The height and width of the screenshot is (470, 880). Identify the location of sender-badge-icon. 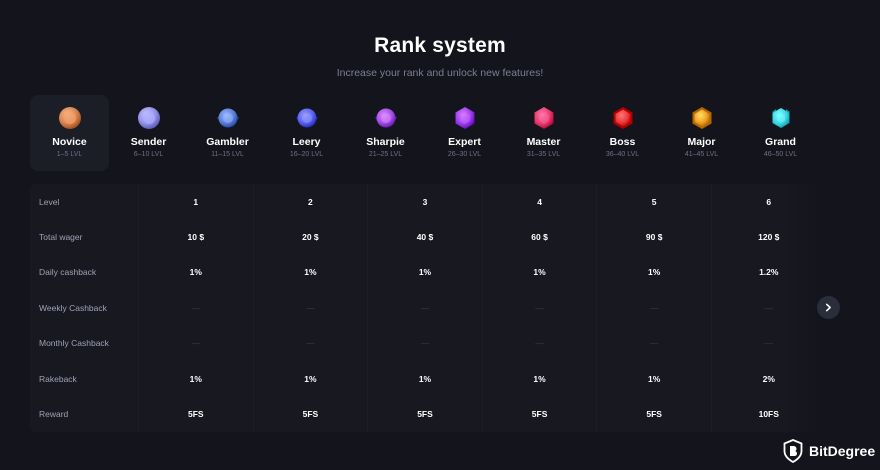
(148, 118).